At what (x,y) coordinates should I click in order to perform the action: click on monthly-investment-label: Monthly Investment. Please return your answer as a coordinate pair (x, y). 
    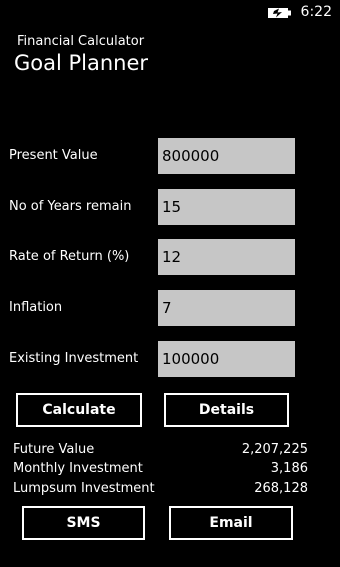
    Looking at the image, I should click on (78, 468).